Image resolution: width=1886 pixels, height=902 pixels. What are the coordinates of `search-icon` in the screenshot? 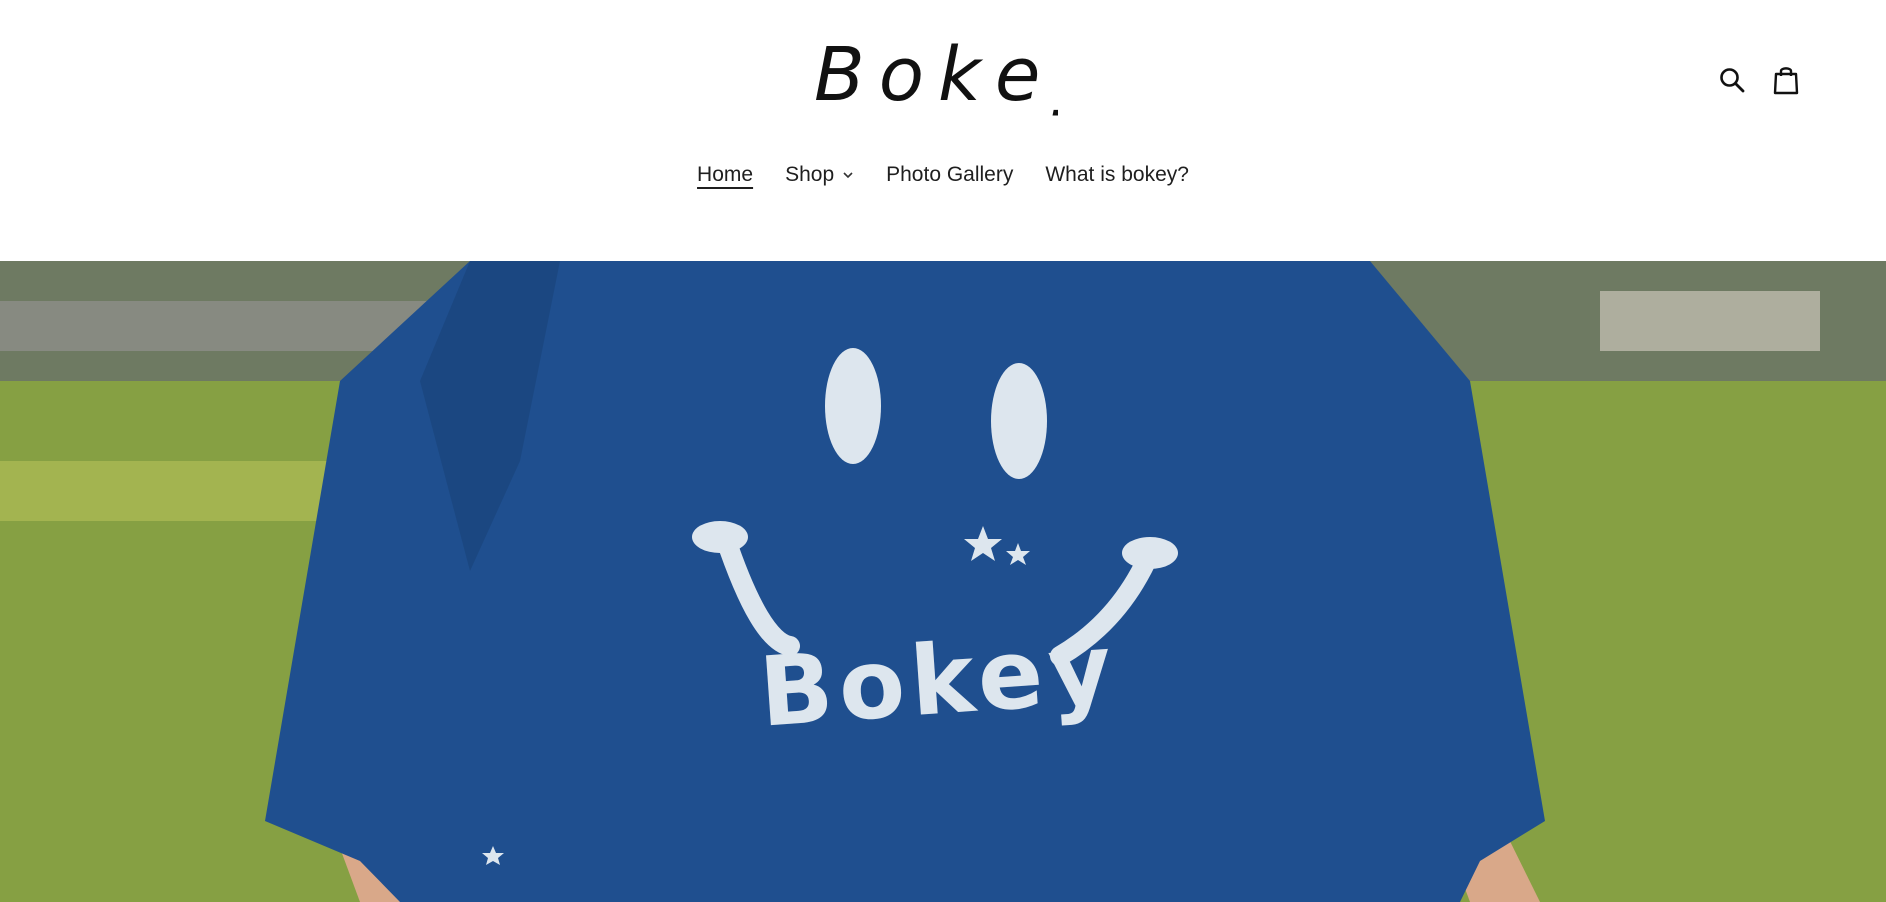 It's located at (1732, 80).